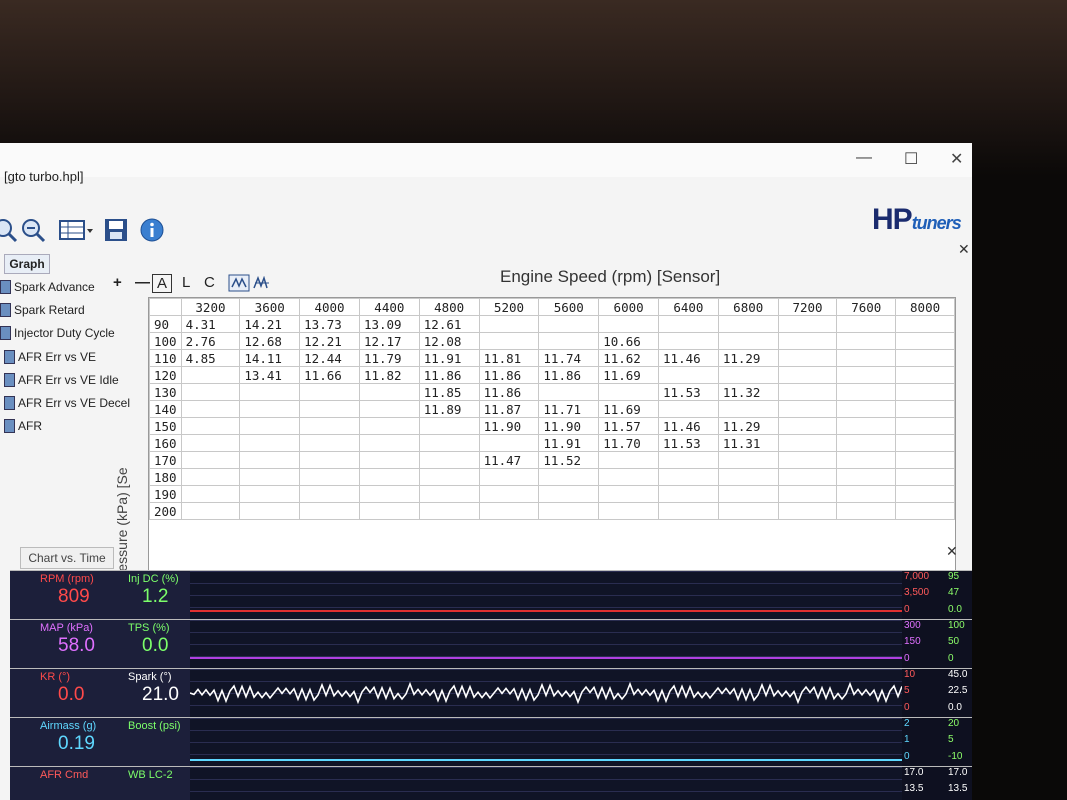 The height and width of the screenshot is (800, 1067). What do you see at coordinates (925, 307) in the screenshot?
I see `column-header: 8000` at bounding box center [925, 307].